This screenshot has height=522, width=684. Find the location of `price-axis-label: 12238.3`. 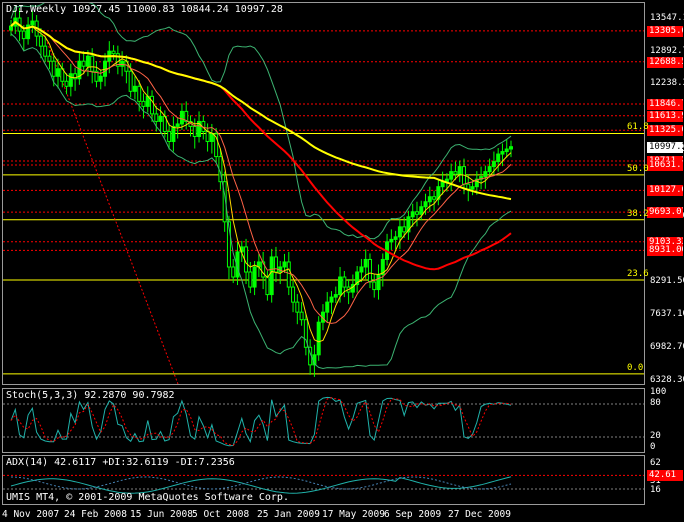

price-axis-label: 12238.3 is located at coordinates (667, 83).